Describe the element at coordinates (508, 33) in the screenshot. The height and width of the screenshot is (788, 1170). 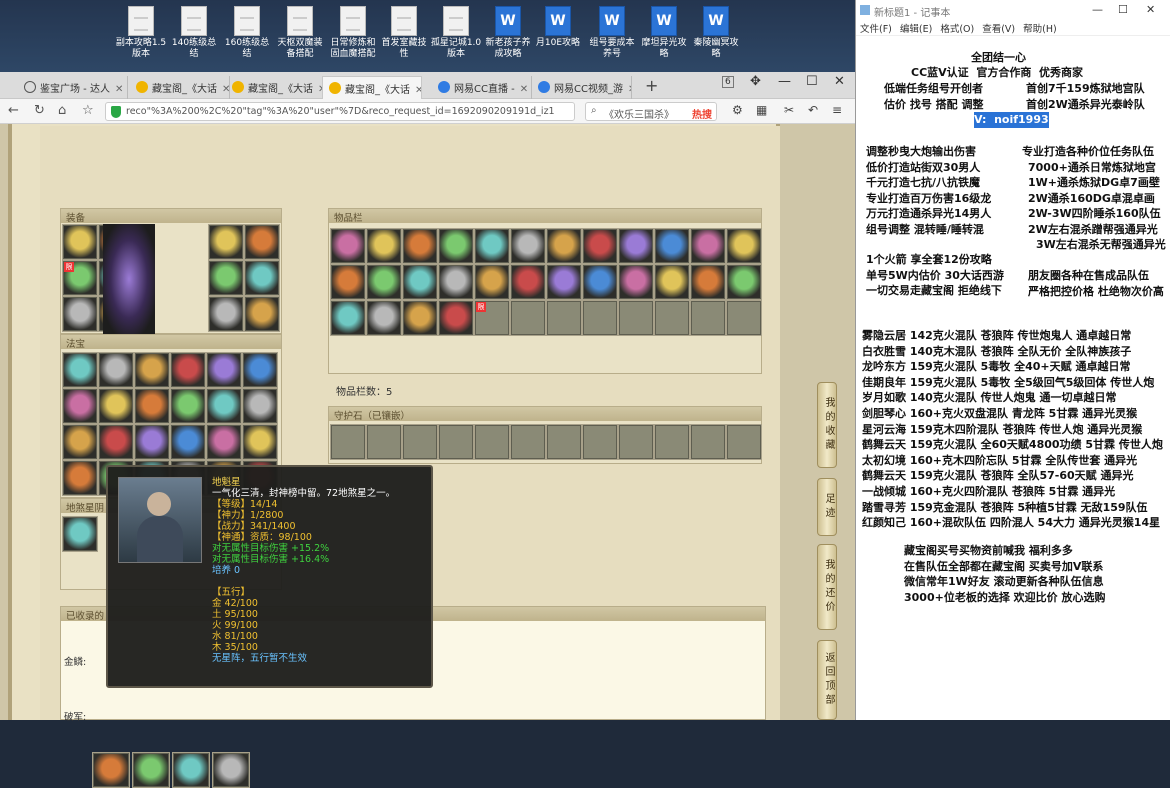
I see `desktop-icon: W 新老孩子养成攻略` at that location.